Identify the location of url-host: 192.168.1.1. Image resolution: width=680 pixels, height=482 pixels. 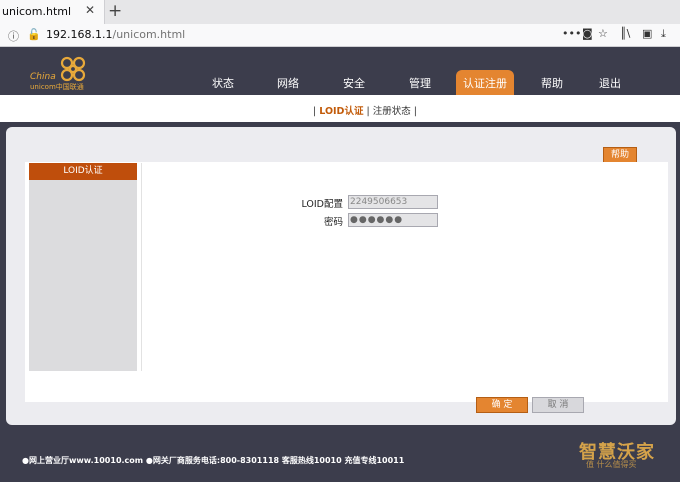
(79, 34).